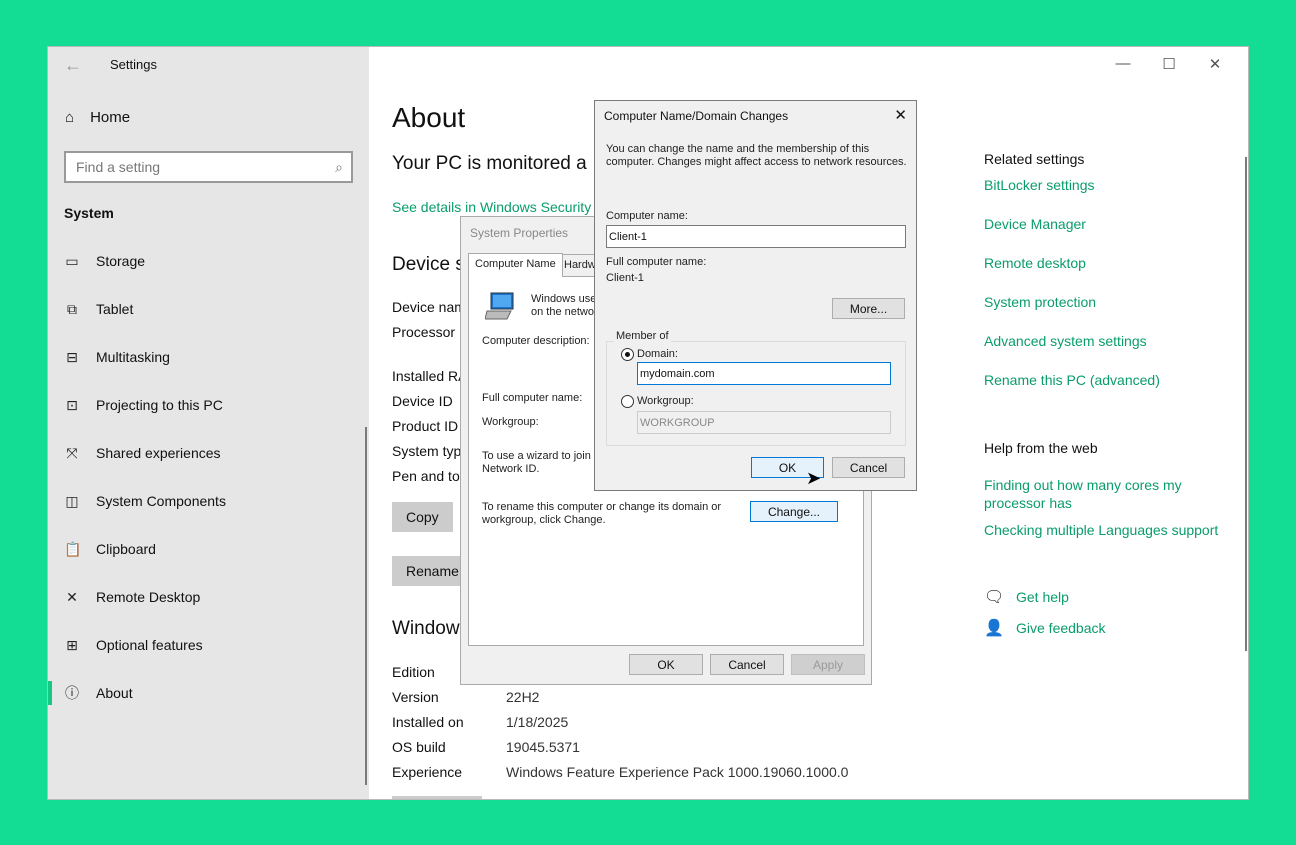 The image size is (1296, 845). What do you see at coordinates (1114, 313) in the screenshot?
I see `system-protection-link: System protection` at bounding box center [1114, 313].